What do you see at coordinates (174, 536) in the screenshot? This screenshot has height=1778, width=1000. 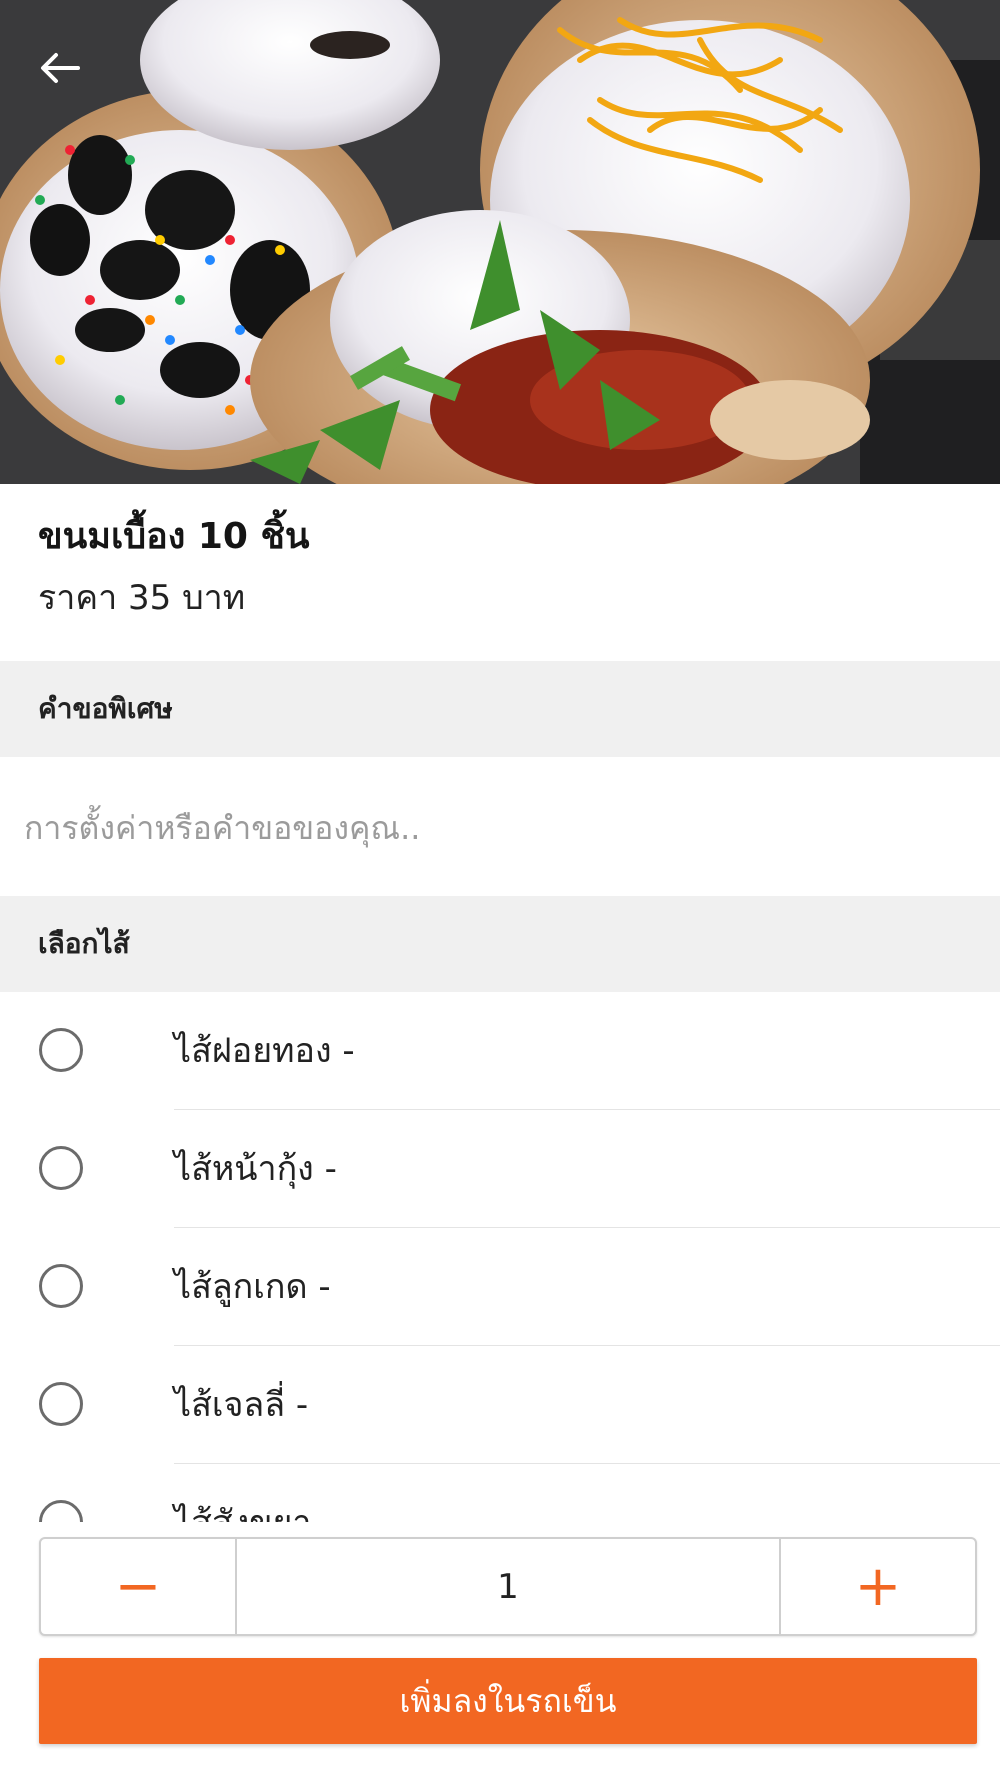 I see `product-name: ขนมเบื้อง 10 ชิ้น` at bounding box center [174, 536].